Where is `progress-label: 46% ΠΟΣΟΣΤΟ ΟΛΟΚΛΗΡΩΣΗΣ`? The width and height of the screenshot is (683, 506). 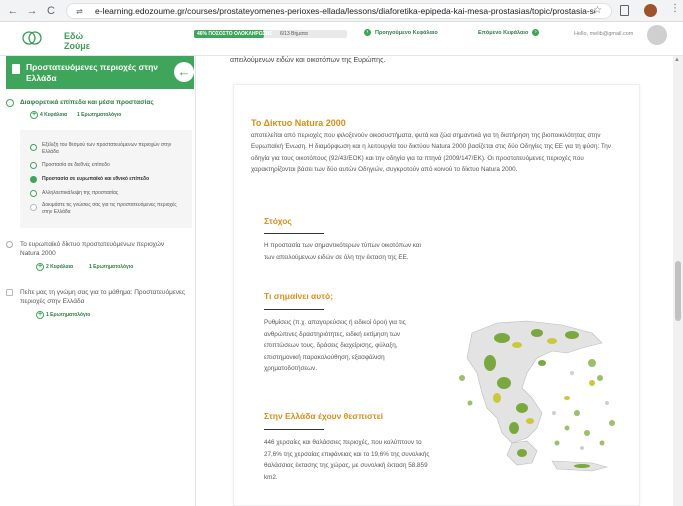
progress-label: 46% ΠΟΣΟΣΤΟ ΟΛΟΚΛΗΡΩΣΗΣ is located at coordinates (235, 34).